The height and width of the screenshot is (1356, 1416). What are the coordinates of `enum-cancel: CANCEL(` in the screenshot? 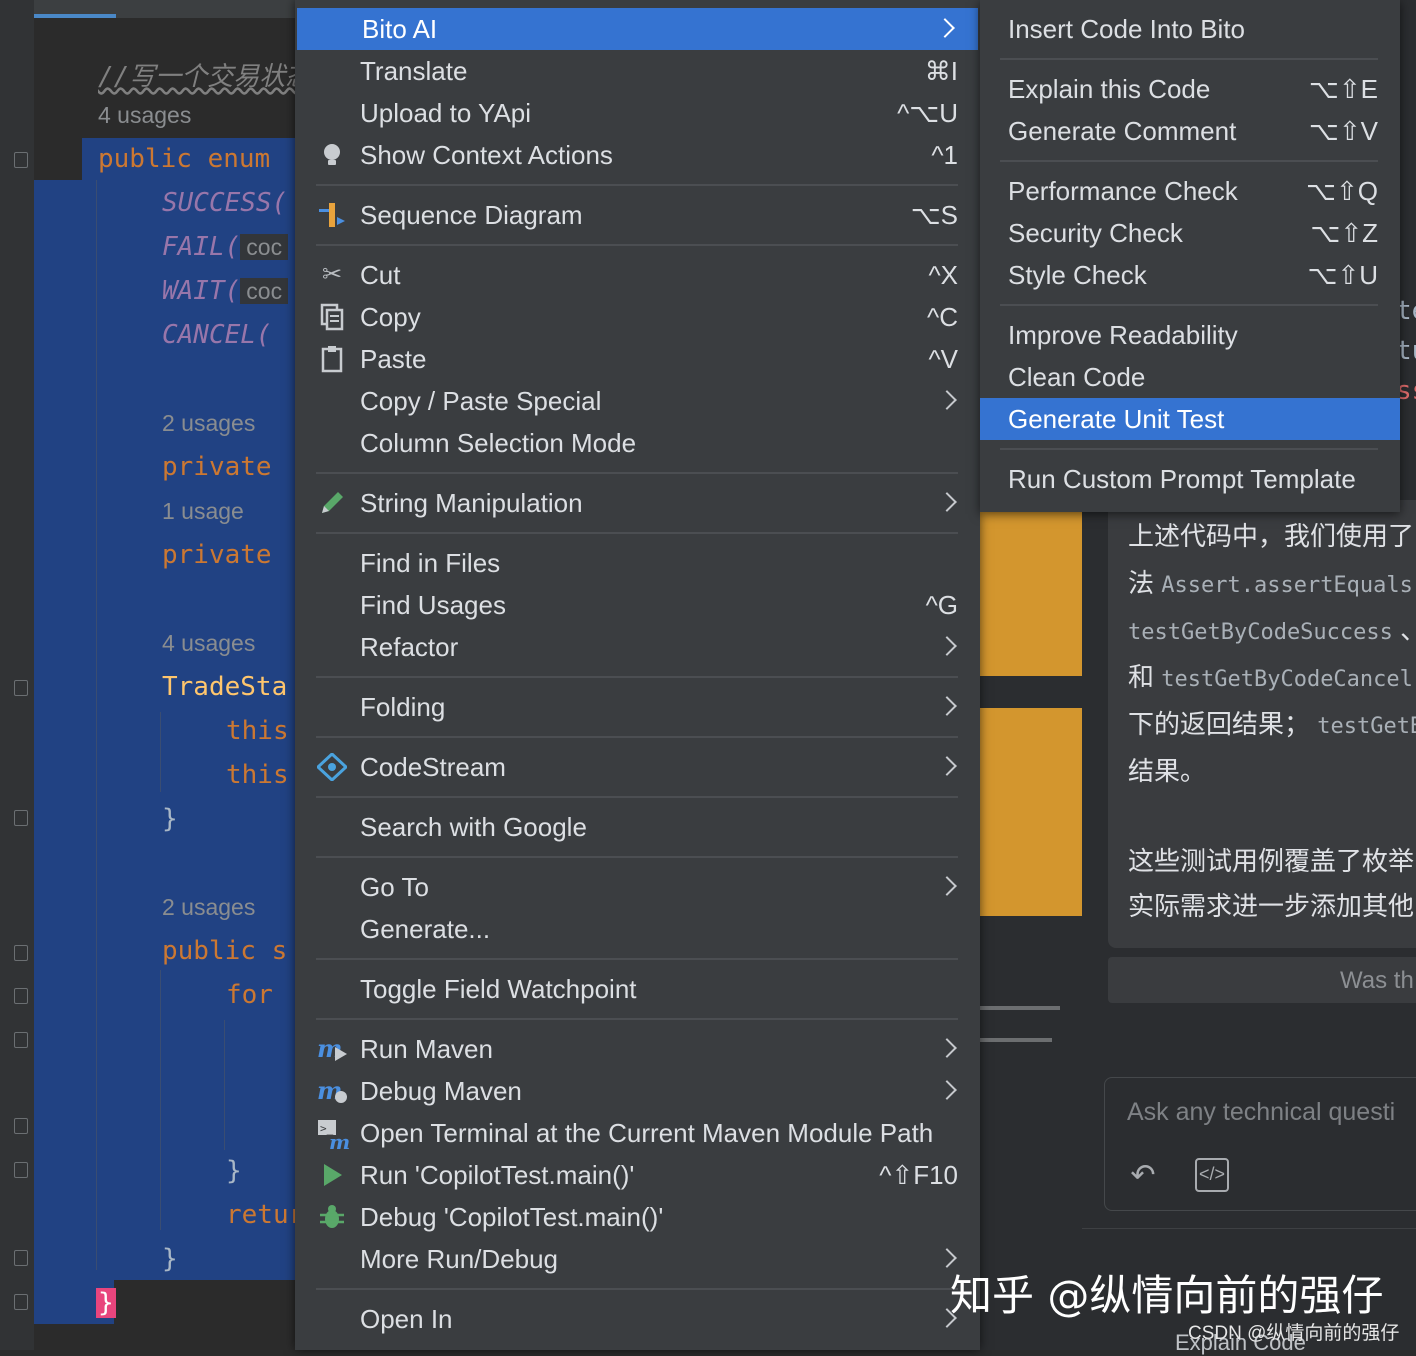 It's located at (217, 335).